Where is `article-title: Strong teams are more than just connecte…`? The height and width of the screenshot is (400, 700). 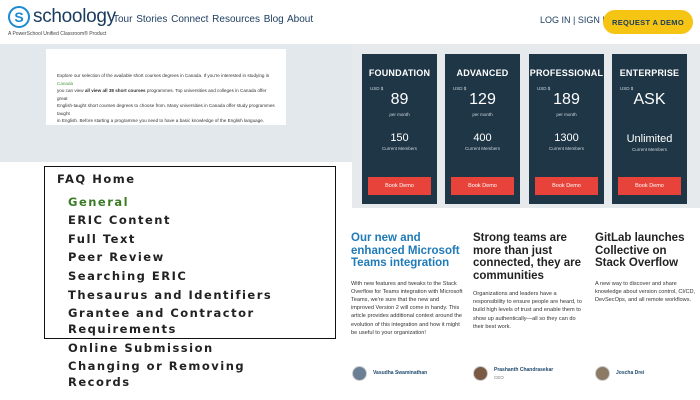 article-title: Strong teams are more than just connecte… is located at coordinates (529, 257).